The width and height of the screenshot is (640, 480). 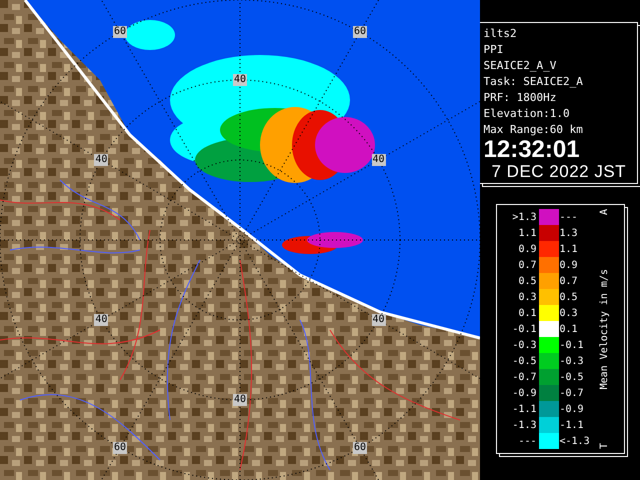 I want to click on legend-value: -1.3, so click(x=524, y=425).